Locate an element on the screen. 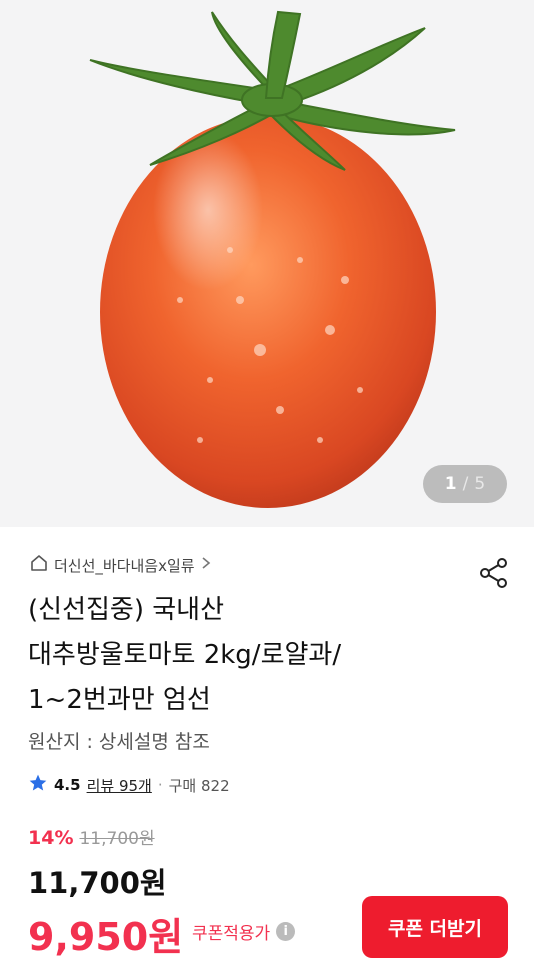  image-counter-total: 5 is located at coordinates (480, 484).